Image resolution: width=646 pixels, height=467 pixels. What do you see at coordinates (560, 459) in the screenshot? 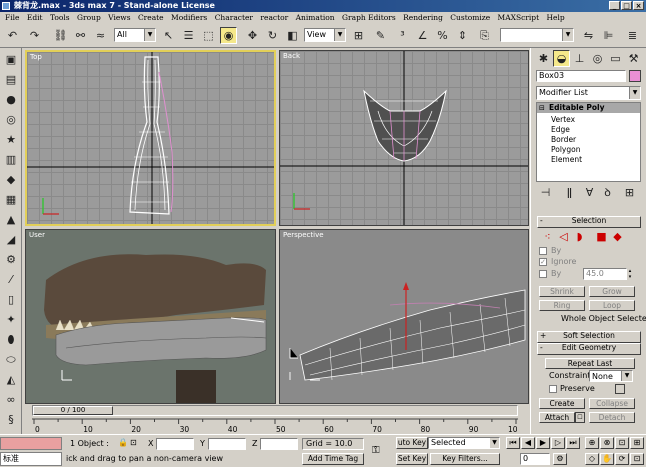
I see `time-config-icon: ⚙` at bounding box center [560, 459].